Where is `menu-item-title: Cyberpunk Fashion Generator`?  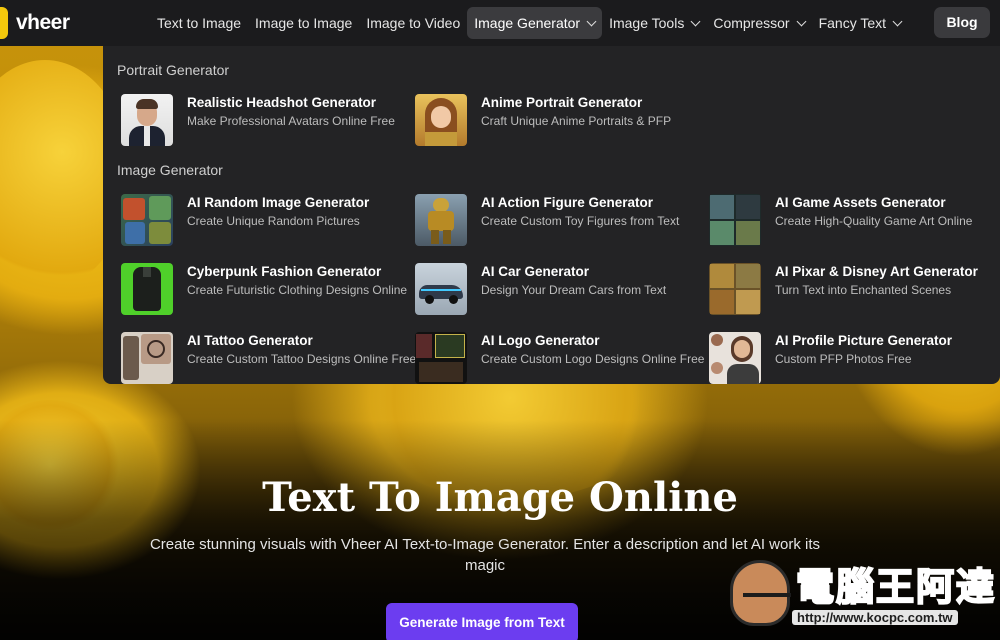
menu-item-title: Cyberpunk Fashion Generator is located at coordinates (284, 271).